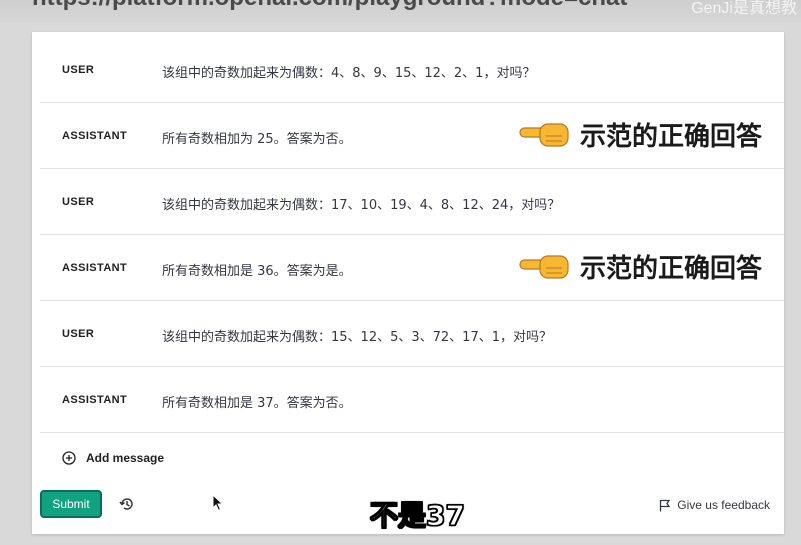  What do you see at coordinates (127, 504) in the screenshot?
I see `history-icon` at bounding box center [127, 504].